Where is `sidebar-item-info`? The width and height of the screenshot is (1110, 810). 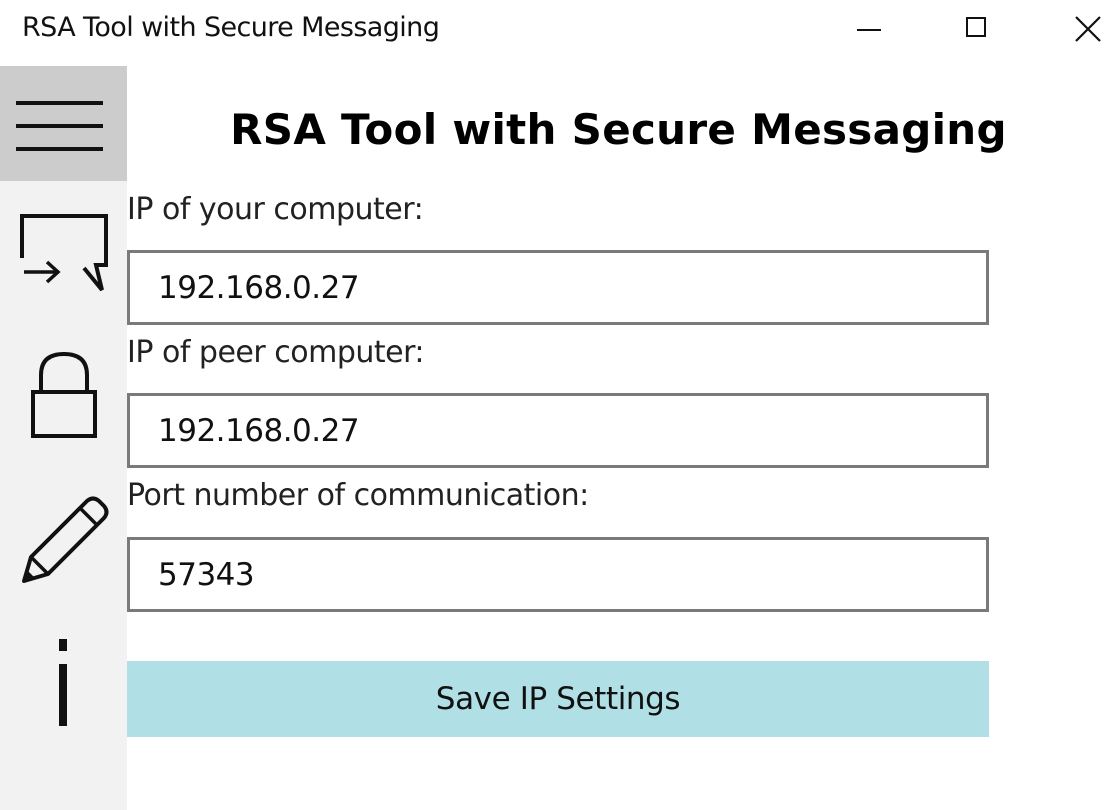
sidebar-item-info is located at coordinates (63, 681).